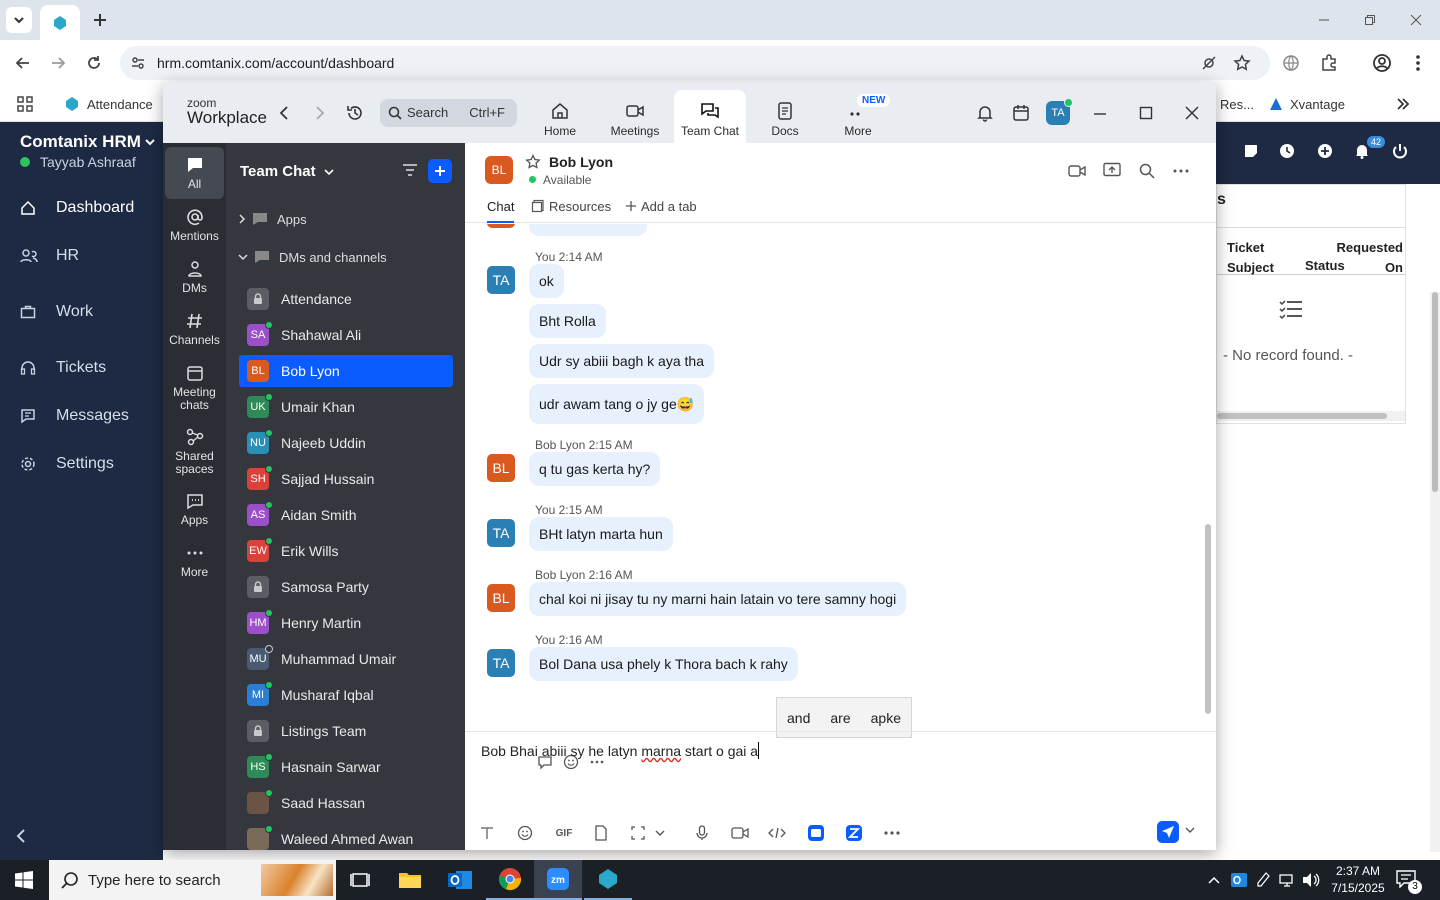 The width and height of the screenshot is (1440, 900). What do you see at coordinates (560, 115) in the screenshot?
I see `tab-home: Home` at bounding box center [560, 115].